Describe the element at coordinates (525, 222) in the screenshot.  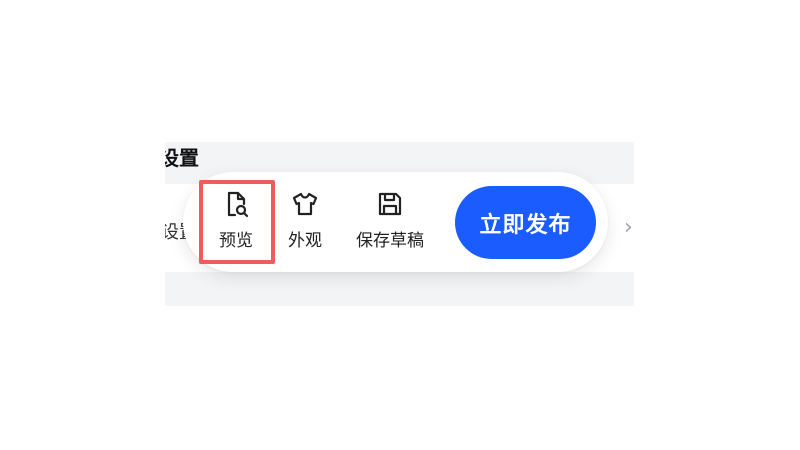
I see `publish-now-button: 立即发布` at that location.